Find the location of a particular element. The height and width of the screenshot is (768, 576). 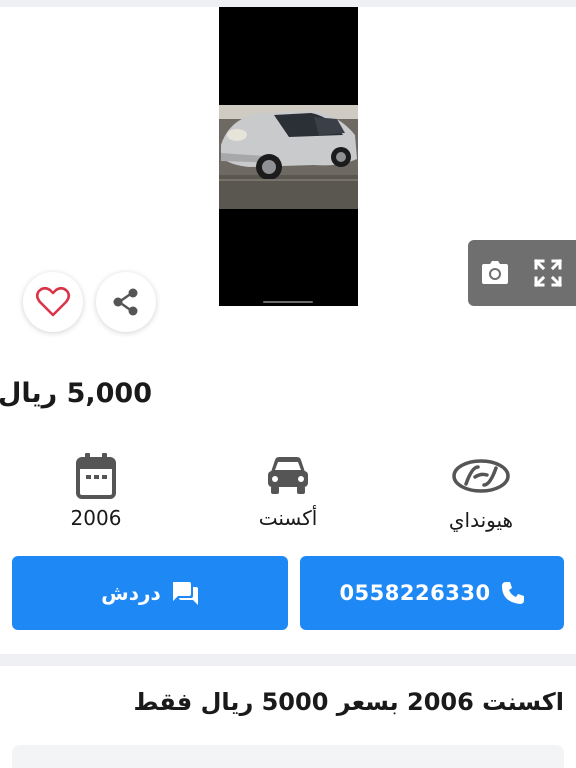

listing-photo is located at coordinates (288, 156).